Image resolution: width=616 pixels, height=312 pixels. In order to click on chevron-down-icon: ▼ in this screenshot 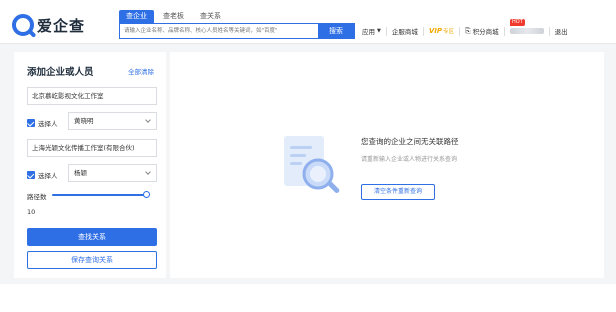, I will do `click(379, 31)`.